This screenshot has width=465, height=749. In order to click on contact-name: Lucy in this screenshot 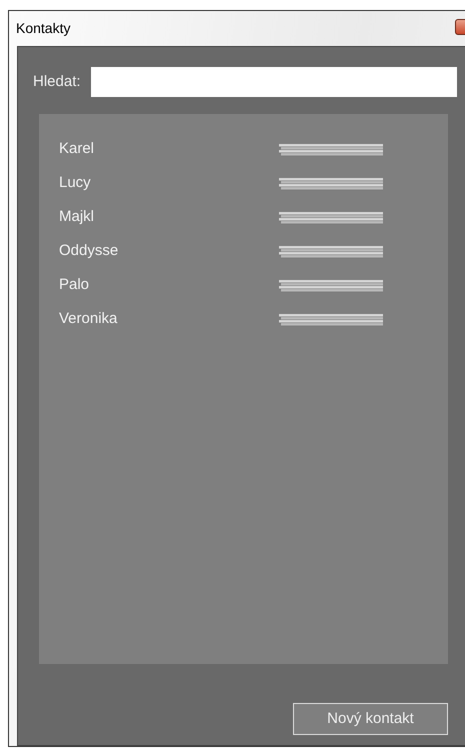, I will do `click(169, 183)`.